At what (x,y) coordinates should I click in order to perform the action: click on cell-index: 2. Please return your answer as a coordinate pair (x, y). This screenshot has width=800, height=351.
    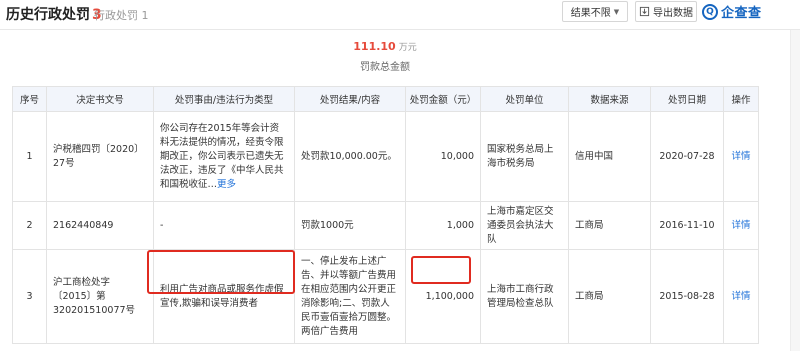
    Looking at the image, I should click on (29, 225).